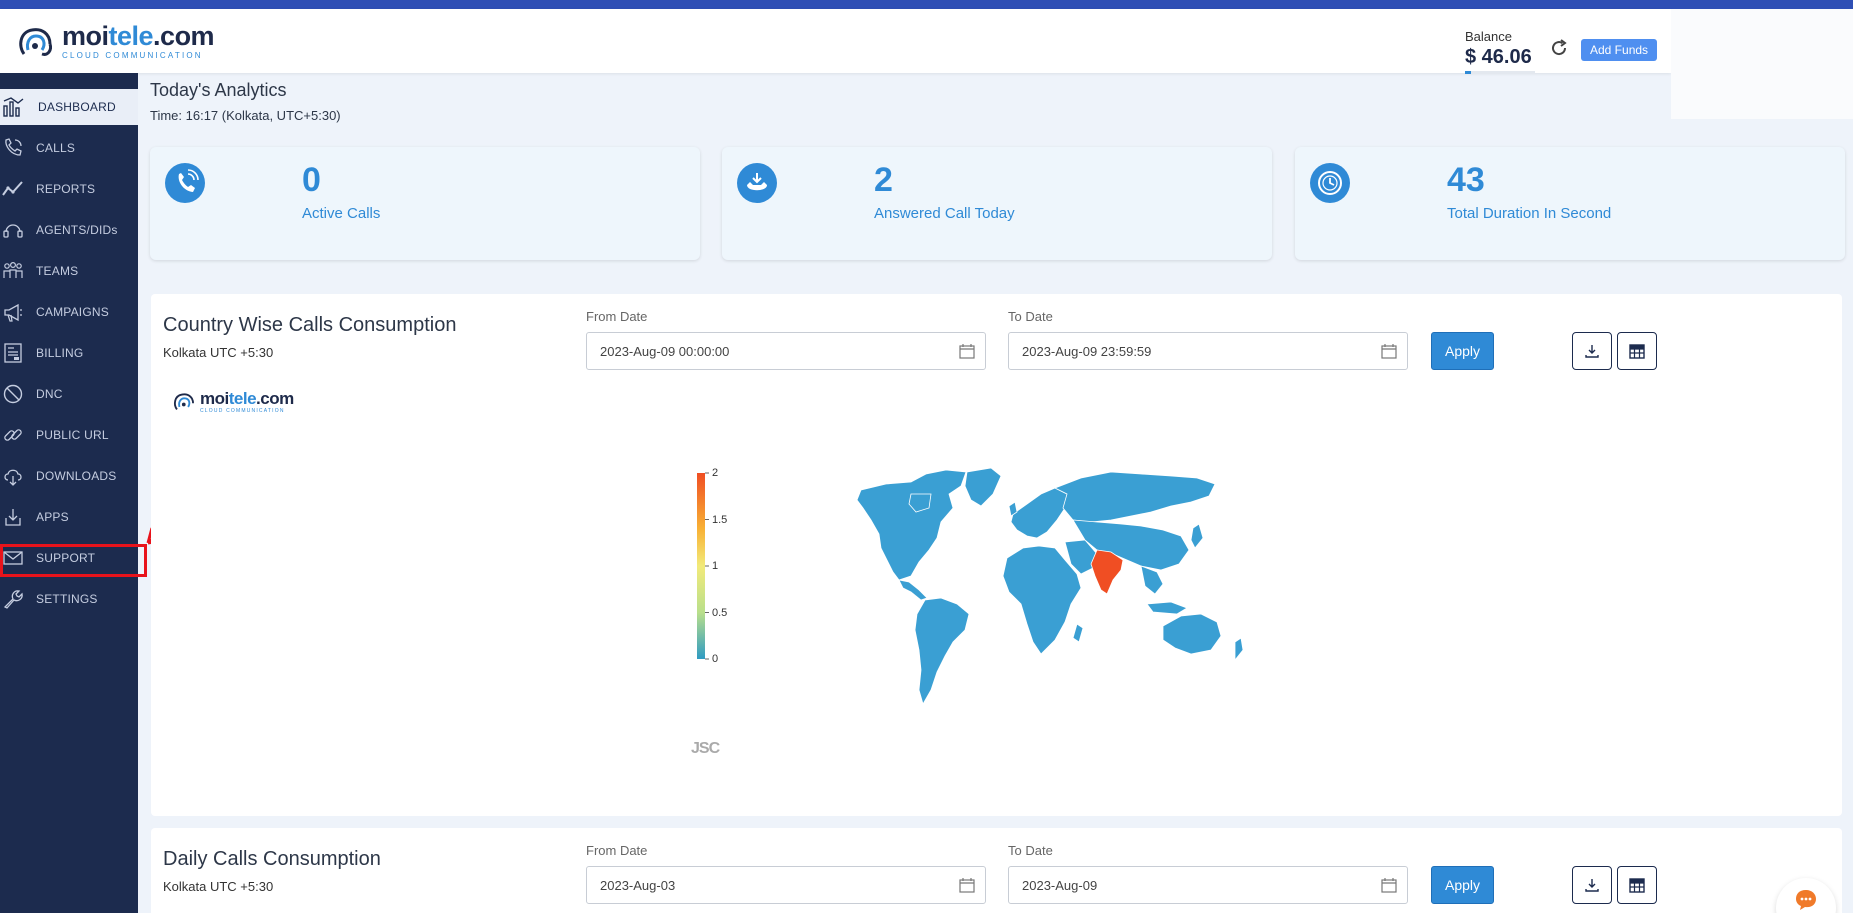 The width and height of the screenshot is (1853, 913). I want to click on map-logo: moitele.com CLOUD COMMUNICATION, so click(233, 402).